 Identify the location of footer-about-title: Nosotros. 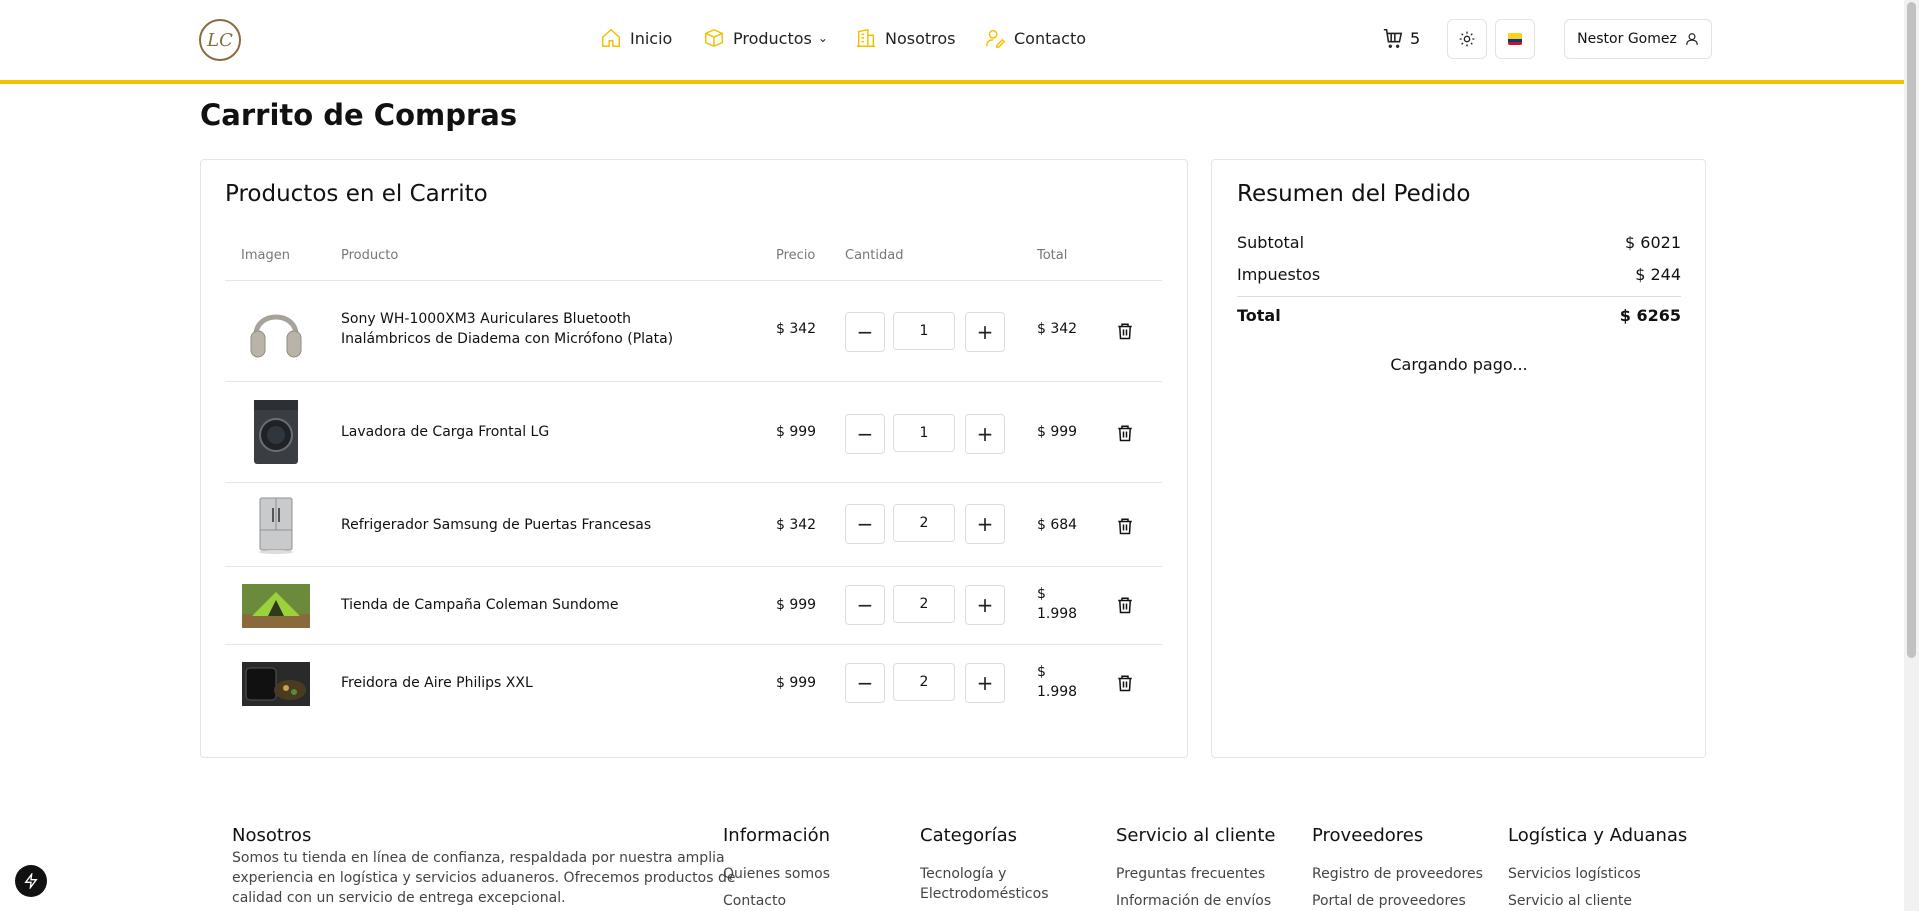
(272, 835).